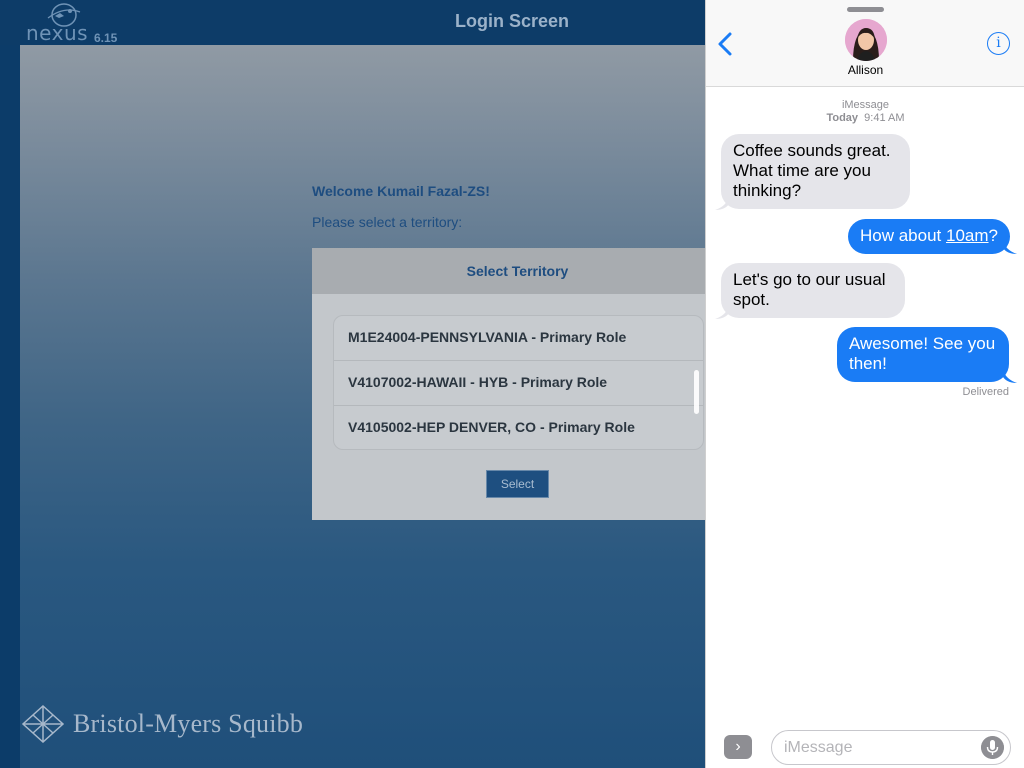 The width and height of the screenshot is (1024, 768). What do you see at coordinates (517, 484) in the screenshot?
I see `select-button: Select` at bounding box center [517, 484].